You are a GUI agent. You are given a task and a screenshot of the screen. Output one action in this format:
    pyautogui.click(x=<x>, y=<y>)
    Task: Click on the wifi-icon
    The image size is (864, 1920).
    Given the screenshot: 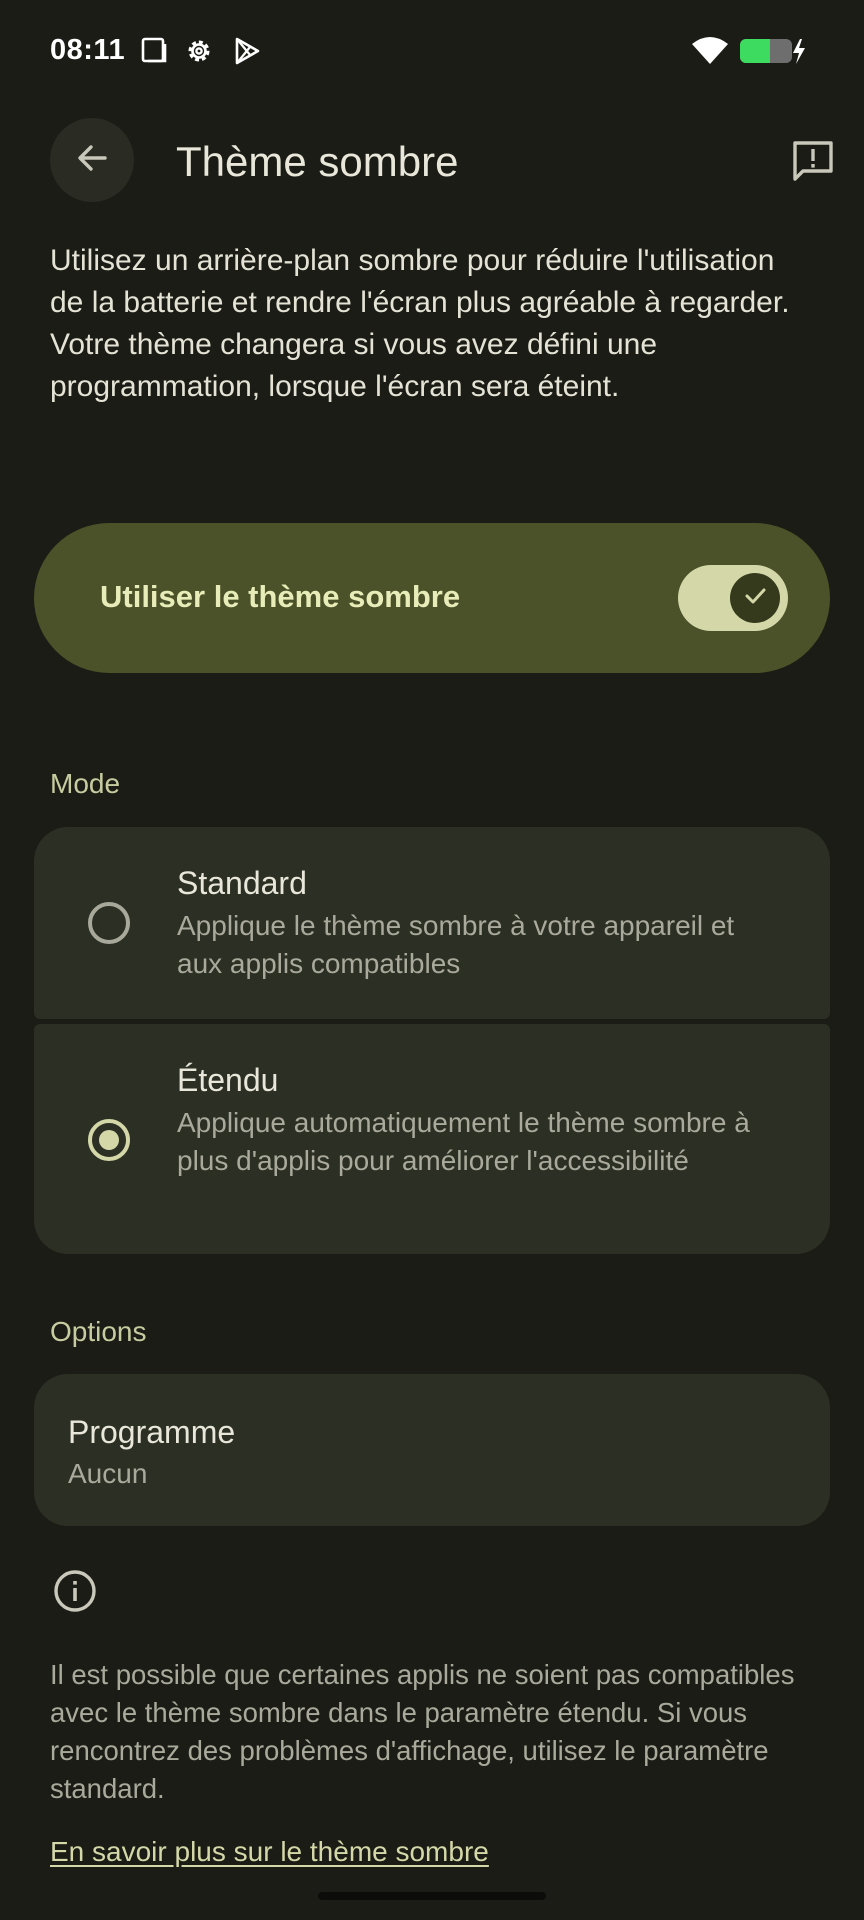 What is the action you would take?
    pyautogui.click(x=710, y=52)
    